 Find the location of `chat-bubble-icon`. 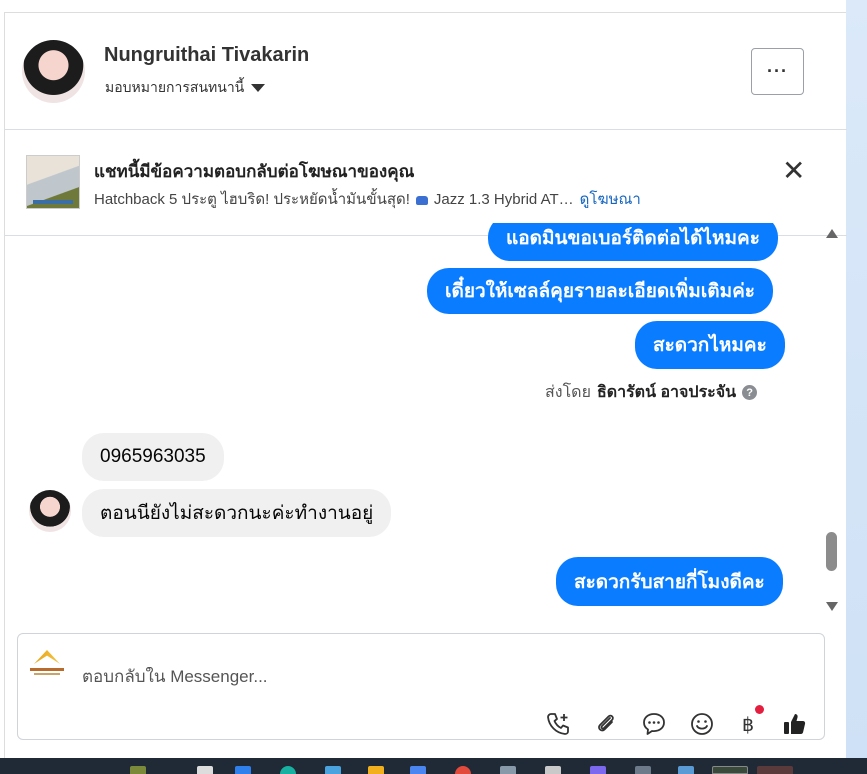

chat-bubble-icon is located at coordinates (654, 724).